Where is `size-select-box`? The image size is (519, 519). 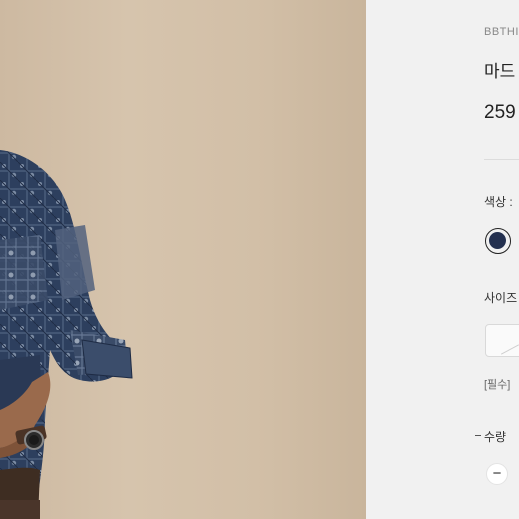 size-select-box is located at coordinates (502, 340).